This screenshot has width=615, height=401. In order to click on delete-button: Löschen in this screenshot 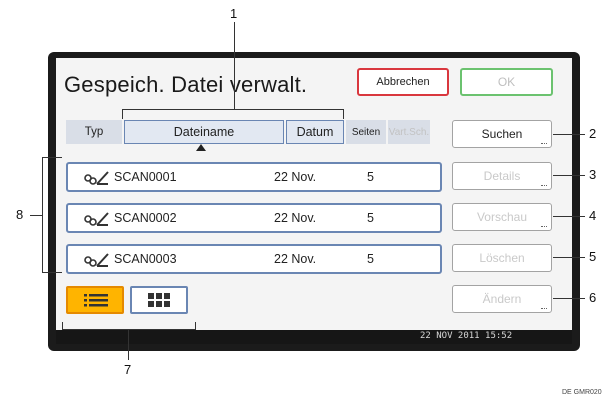, I will do `click(502, 258)`.